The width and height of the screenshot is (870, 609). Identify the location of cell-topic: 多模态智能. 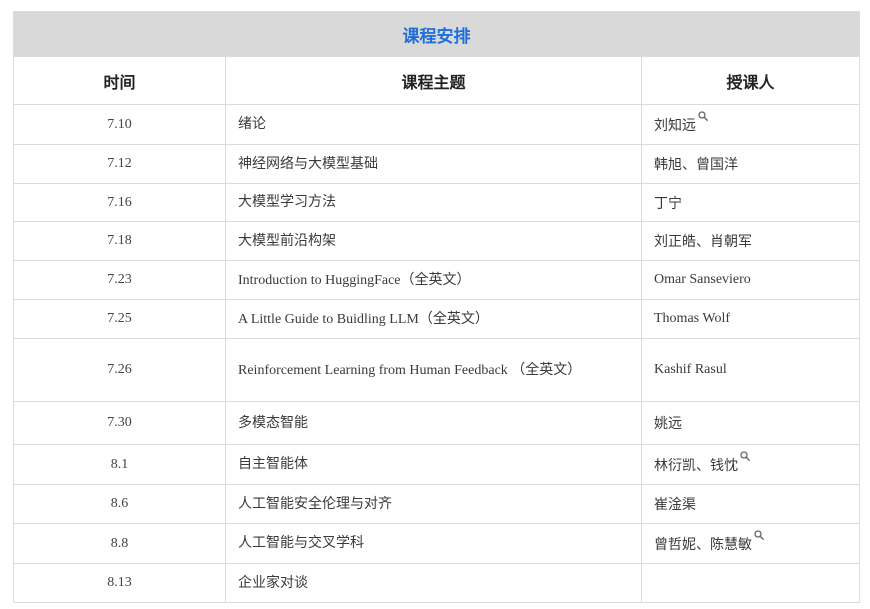
(433, 423).